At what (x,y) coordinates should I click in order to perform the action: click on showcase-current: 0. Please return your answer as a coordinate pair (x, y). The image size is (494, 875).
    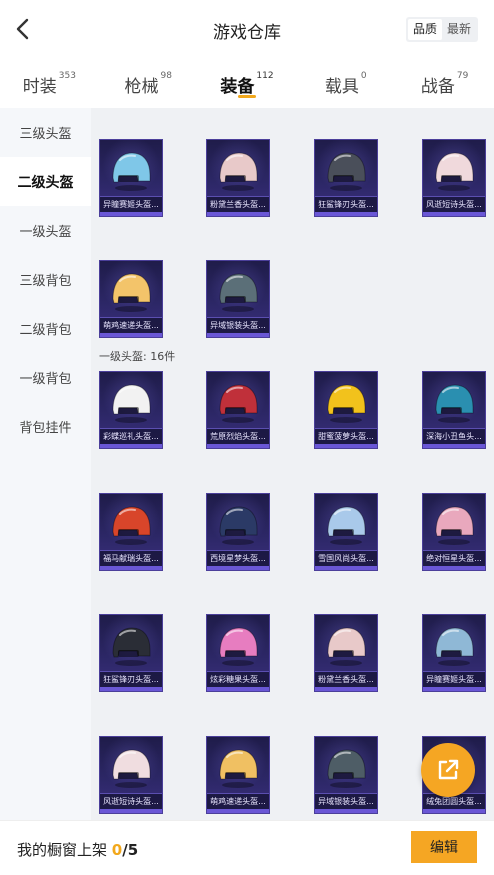
    Looking at the image, I should click on (117, 850).